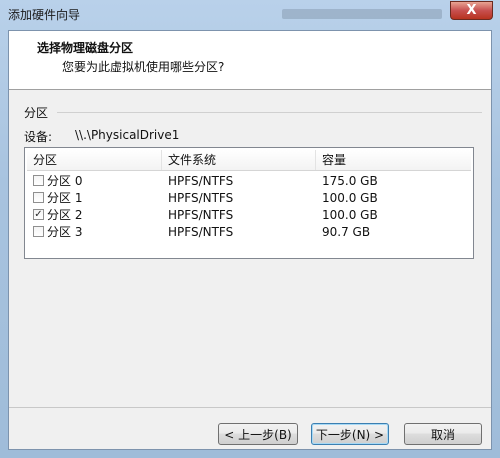  I want to click on close-icon: X, so click(471, 10).